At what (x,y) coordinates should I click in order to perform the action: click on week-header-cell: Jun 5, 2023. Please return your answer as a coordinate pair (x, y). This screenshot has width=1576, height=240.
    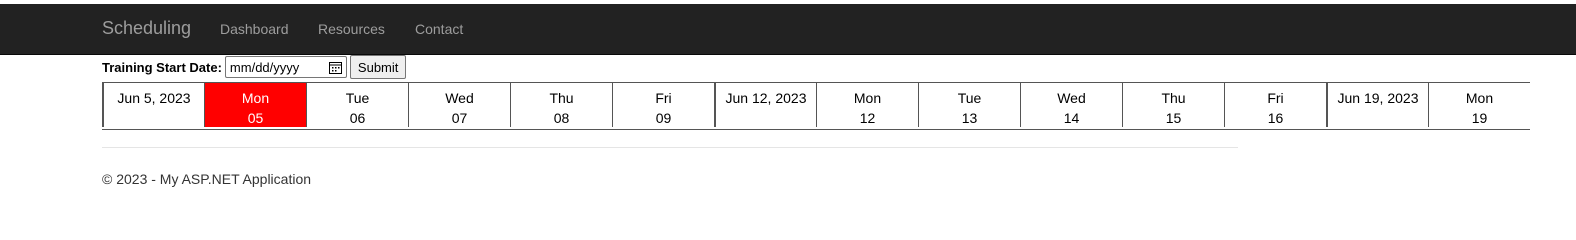
    Looking at the image, I should click on (153, 105).